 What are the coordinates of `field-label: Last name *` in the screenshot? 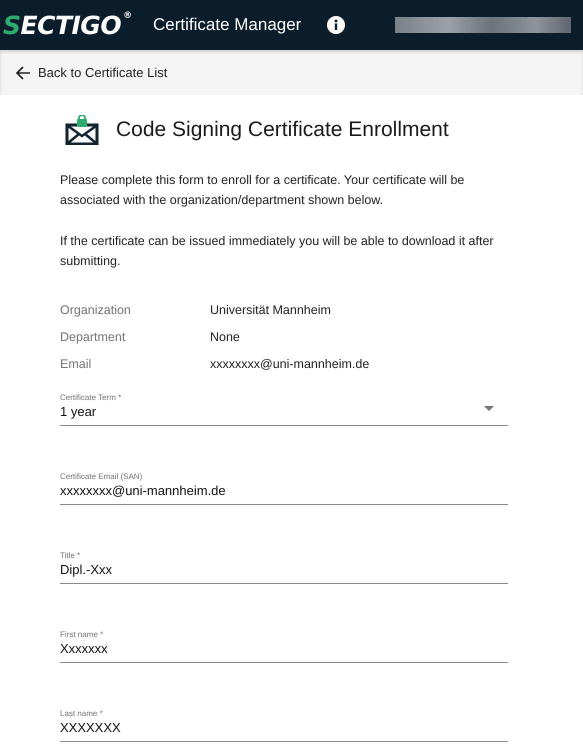 It's located at (82, 713).